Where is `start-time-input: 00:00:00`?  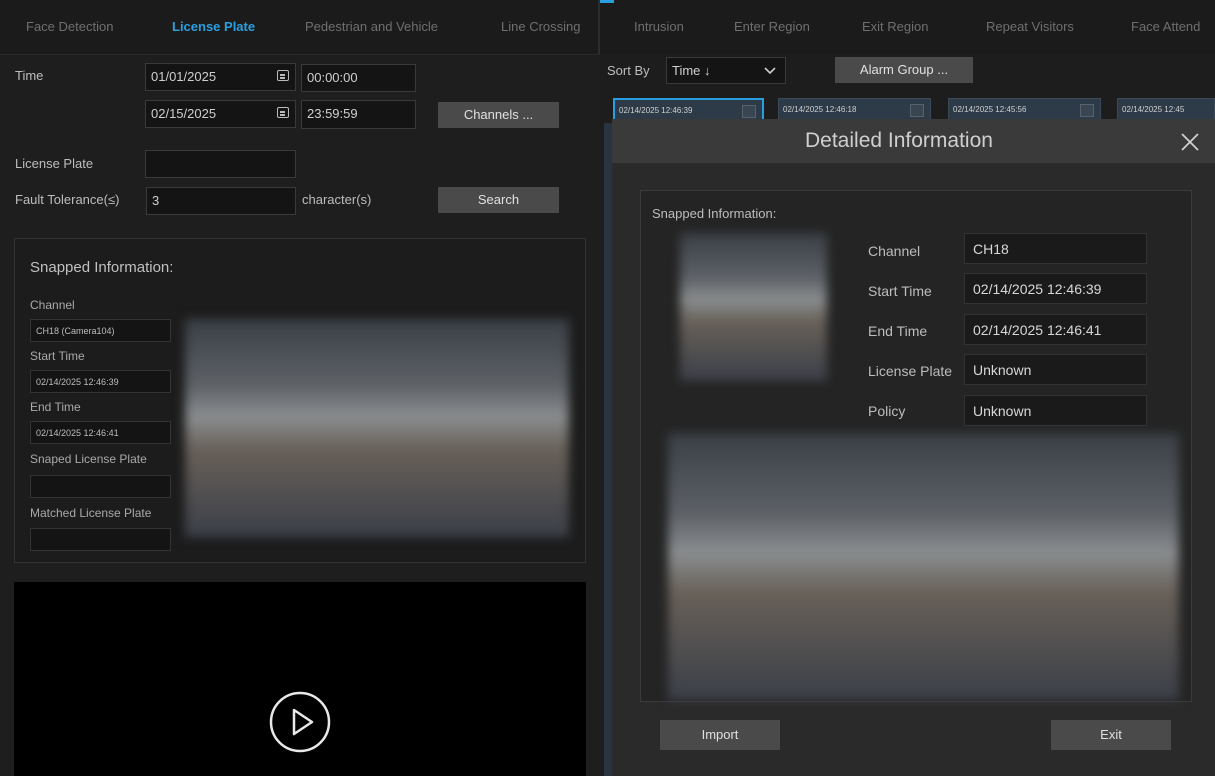 start-time-input: 00:00:00 is located at coordinates (358, 78).